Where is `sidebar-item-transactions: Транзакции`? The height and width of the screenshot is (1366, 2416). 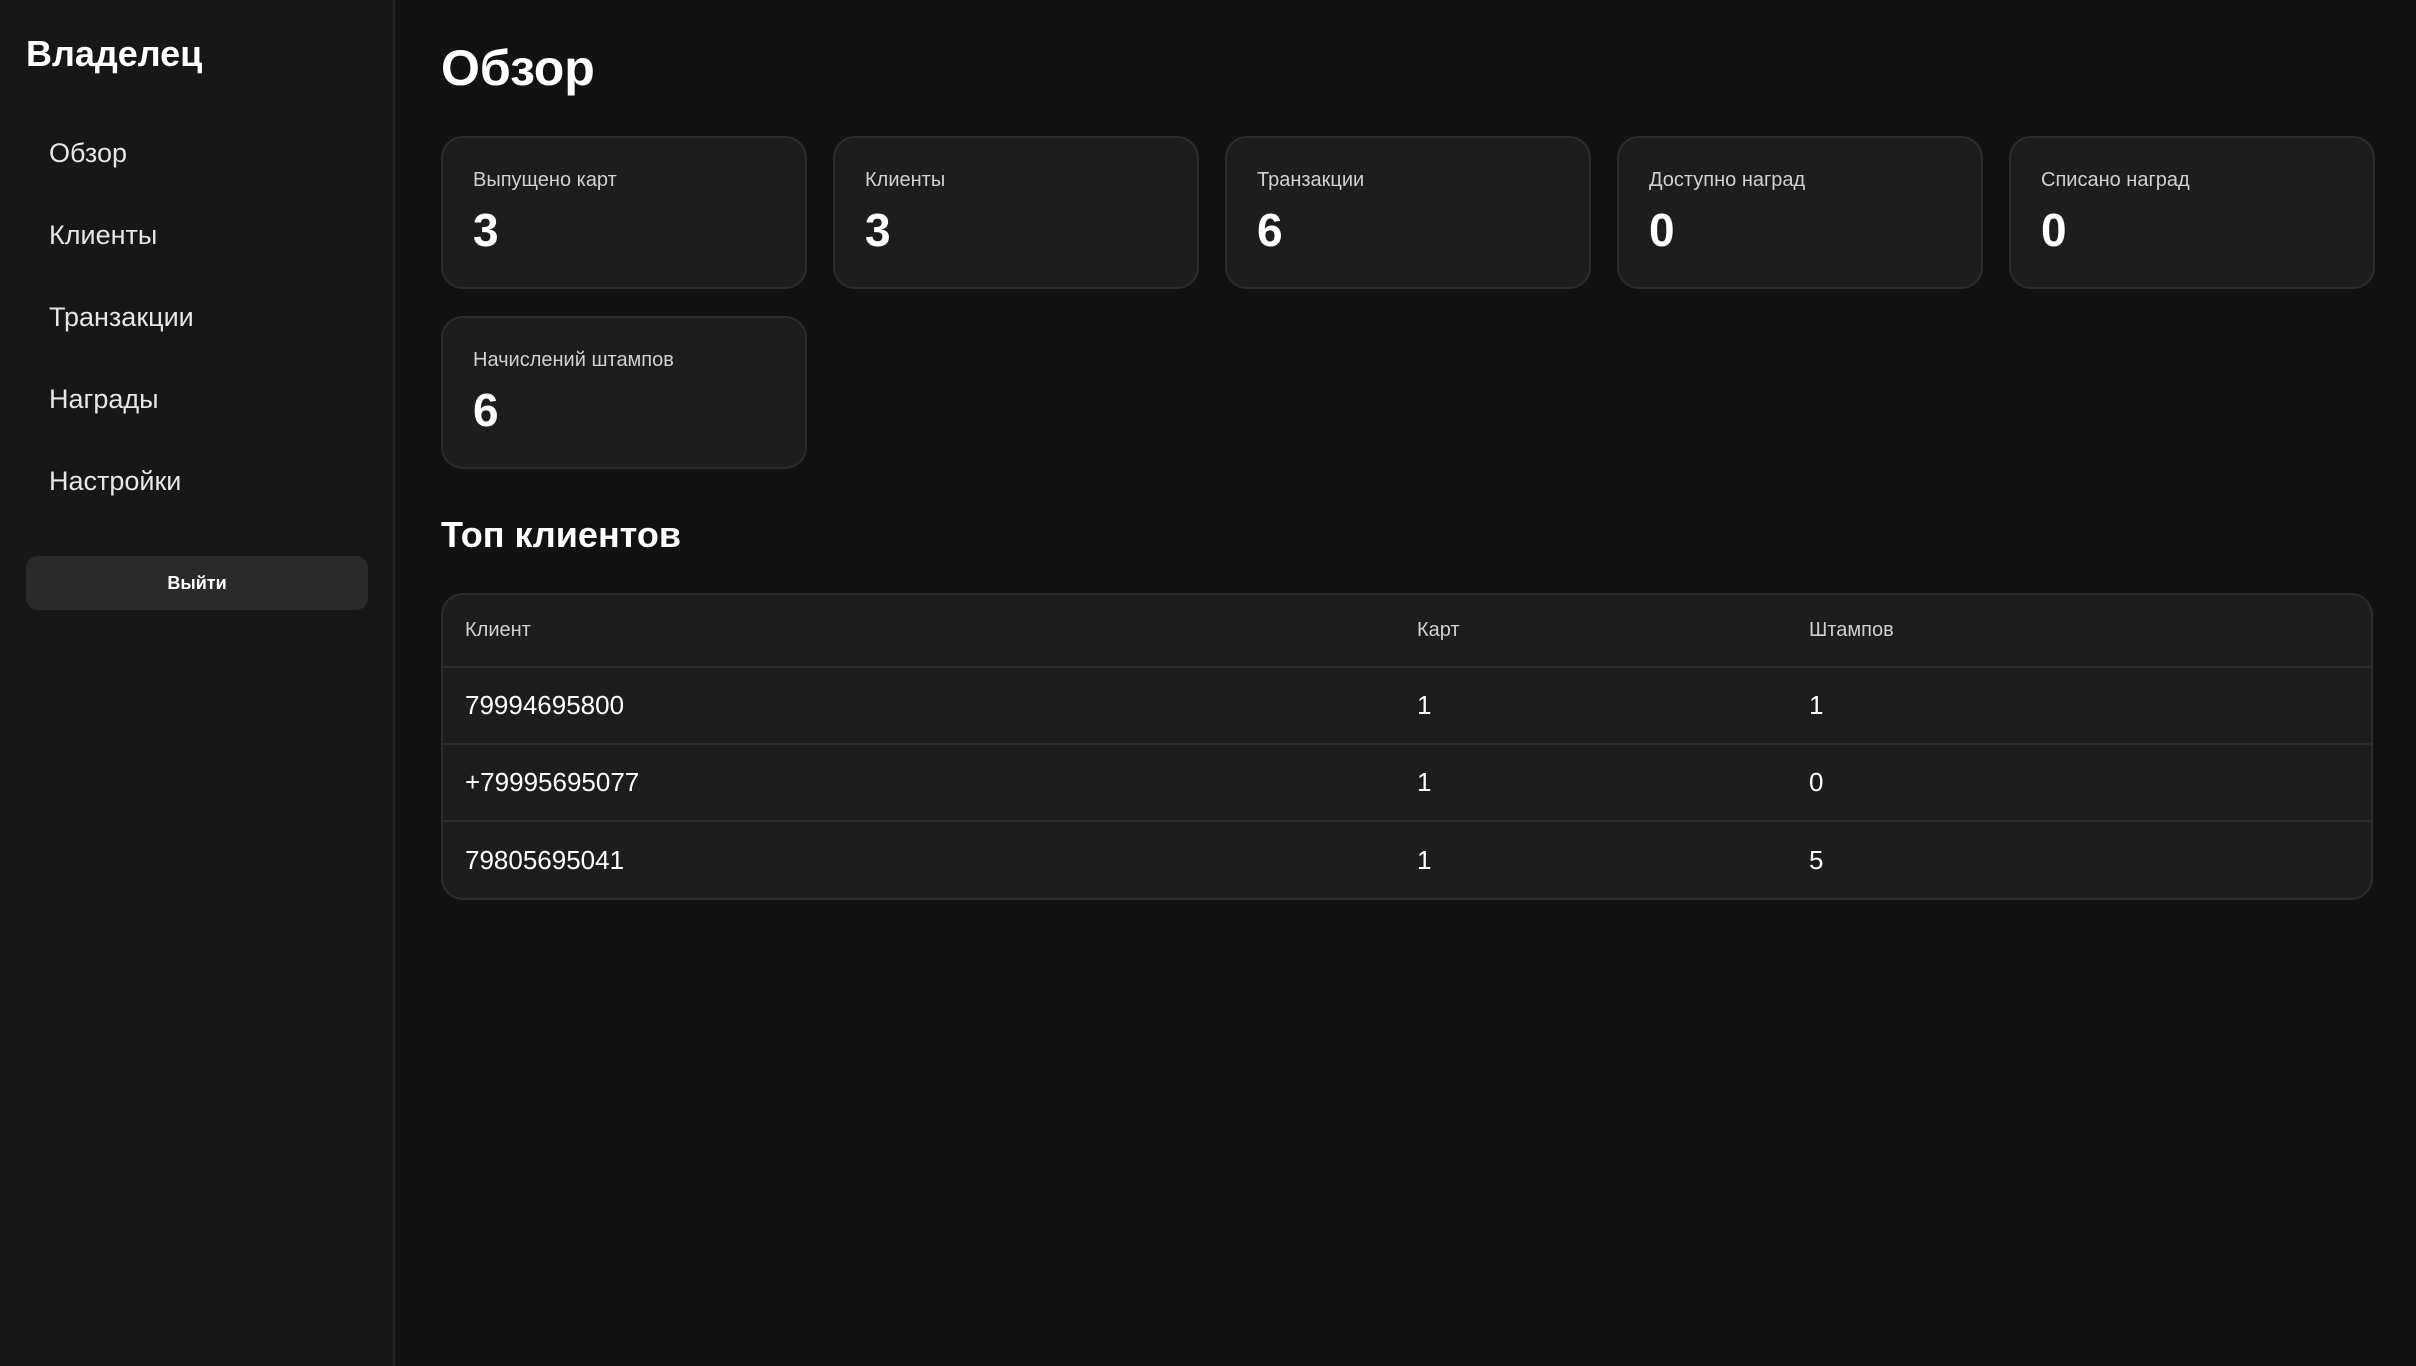
sidebar-item-transactions: Транзакции is located at coordinates (196, 317).